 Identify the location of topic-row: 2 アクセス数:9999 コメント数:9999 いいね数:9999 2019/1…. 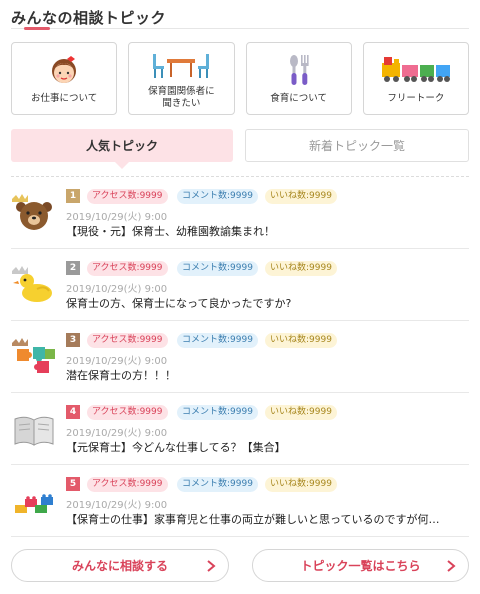
(240, 285).